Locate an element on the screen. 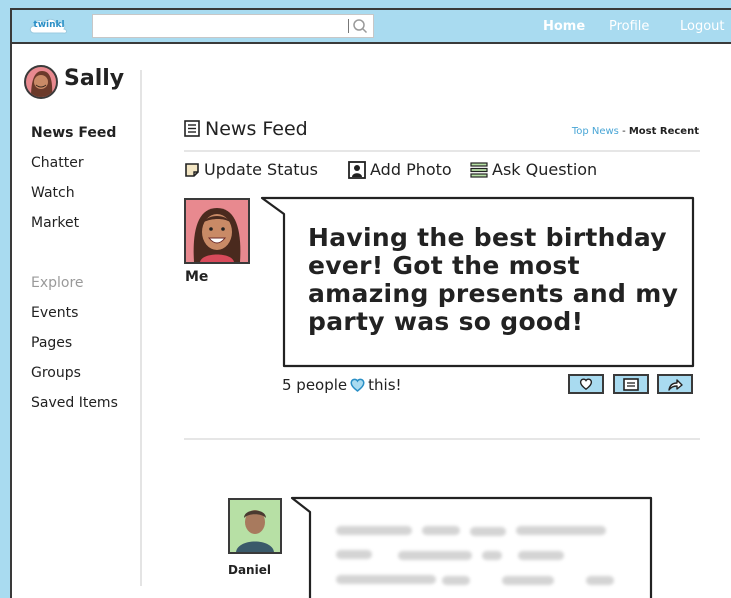 This screenshot has height=598, width=731. comment-button is located at coordinates (631, 384).